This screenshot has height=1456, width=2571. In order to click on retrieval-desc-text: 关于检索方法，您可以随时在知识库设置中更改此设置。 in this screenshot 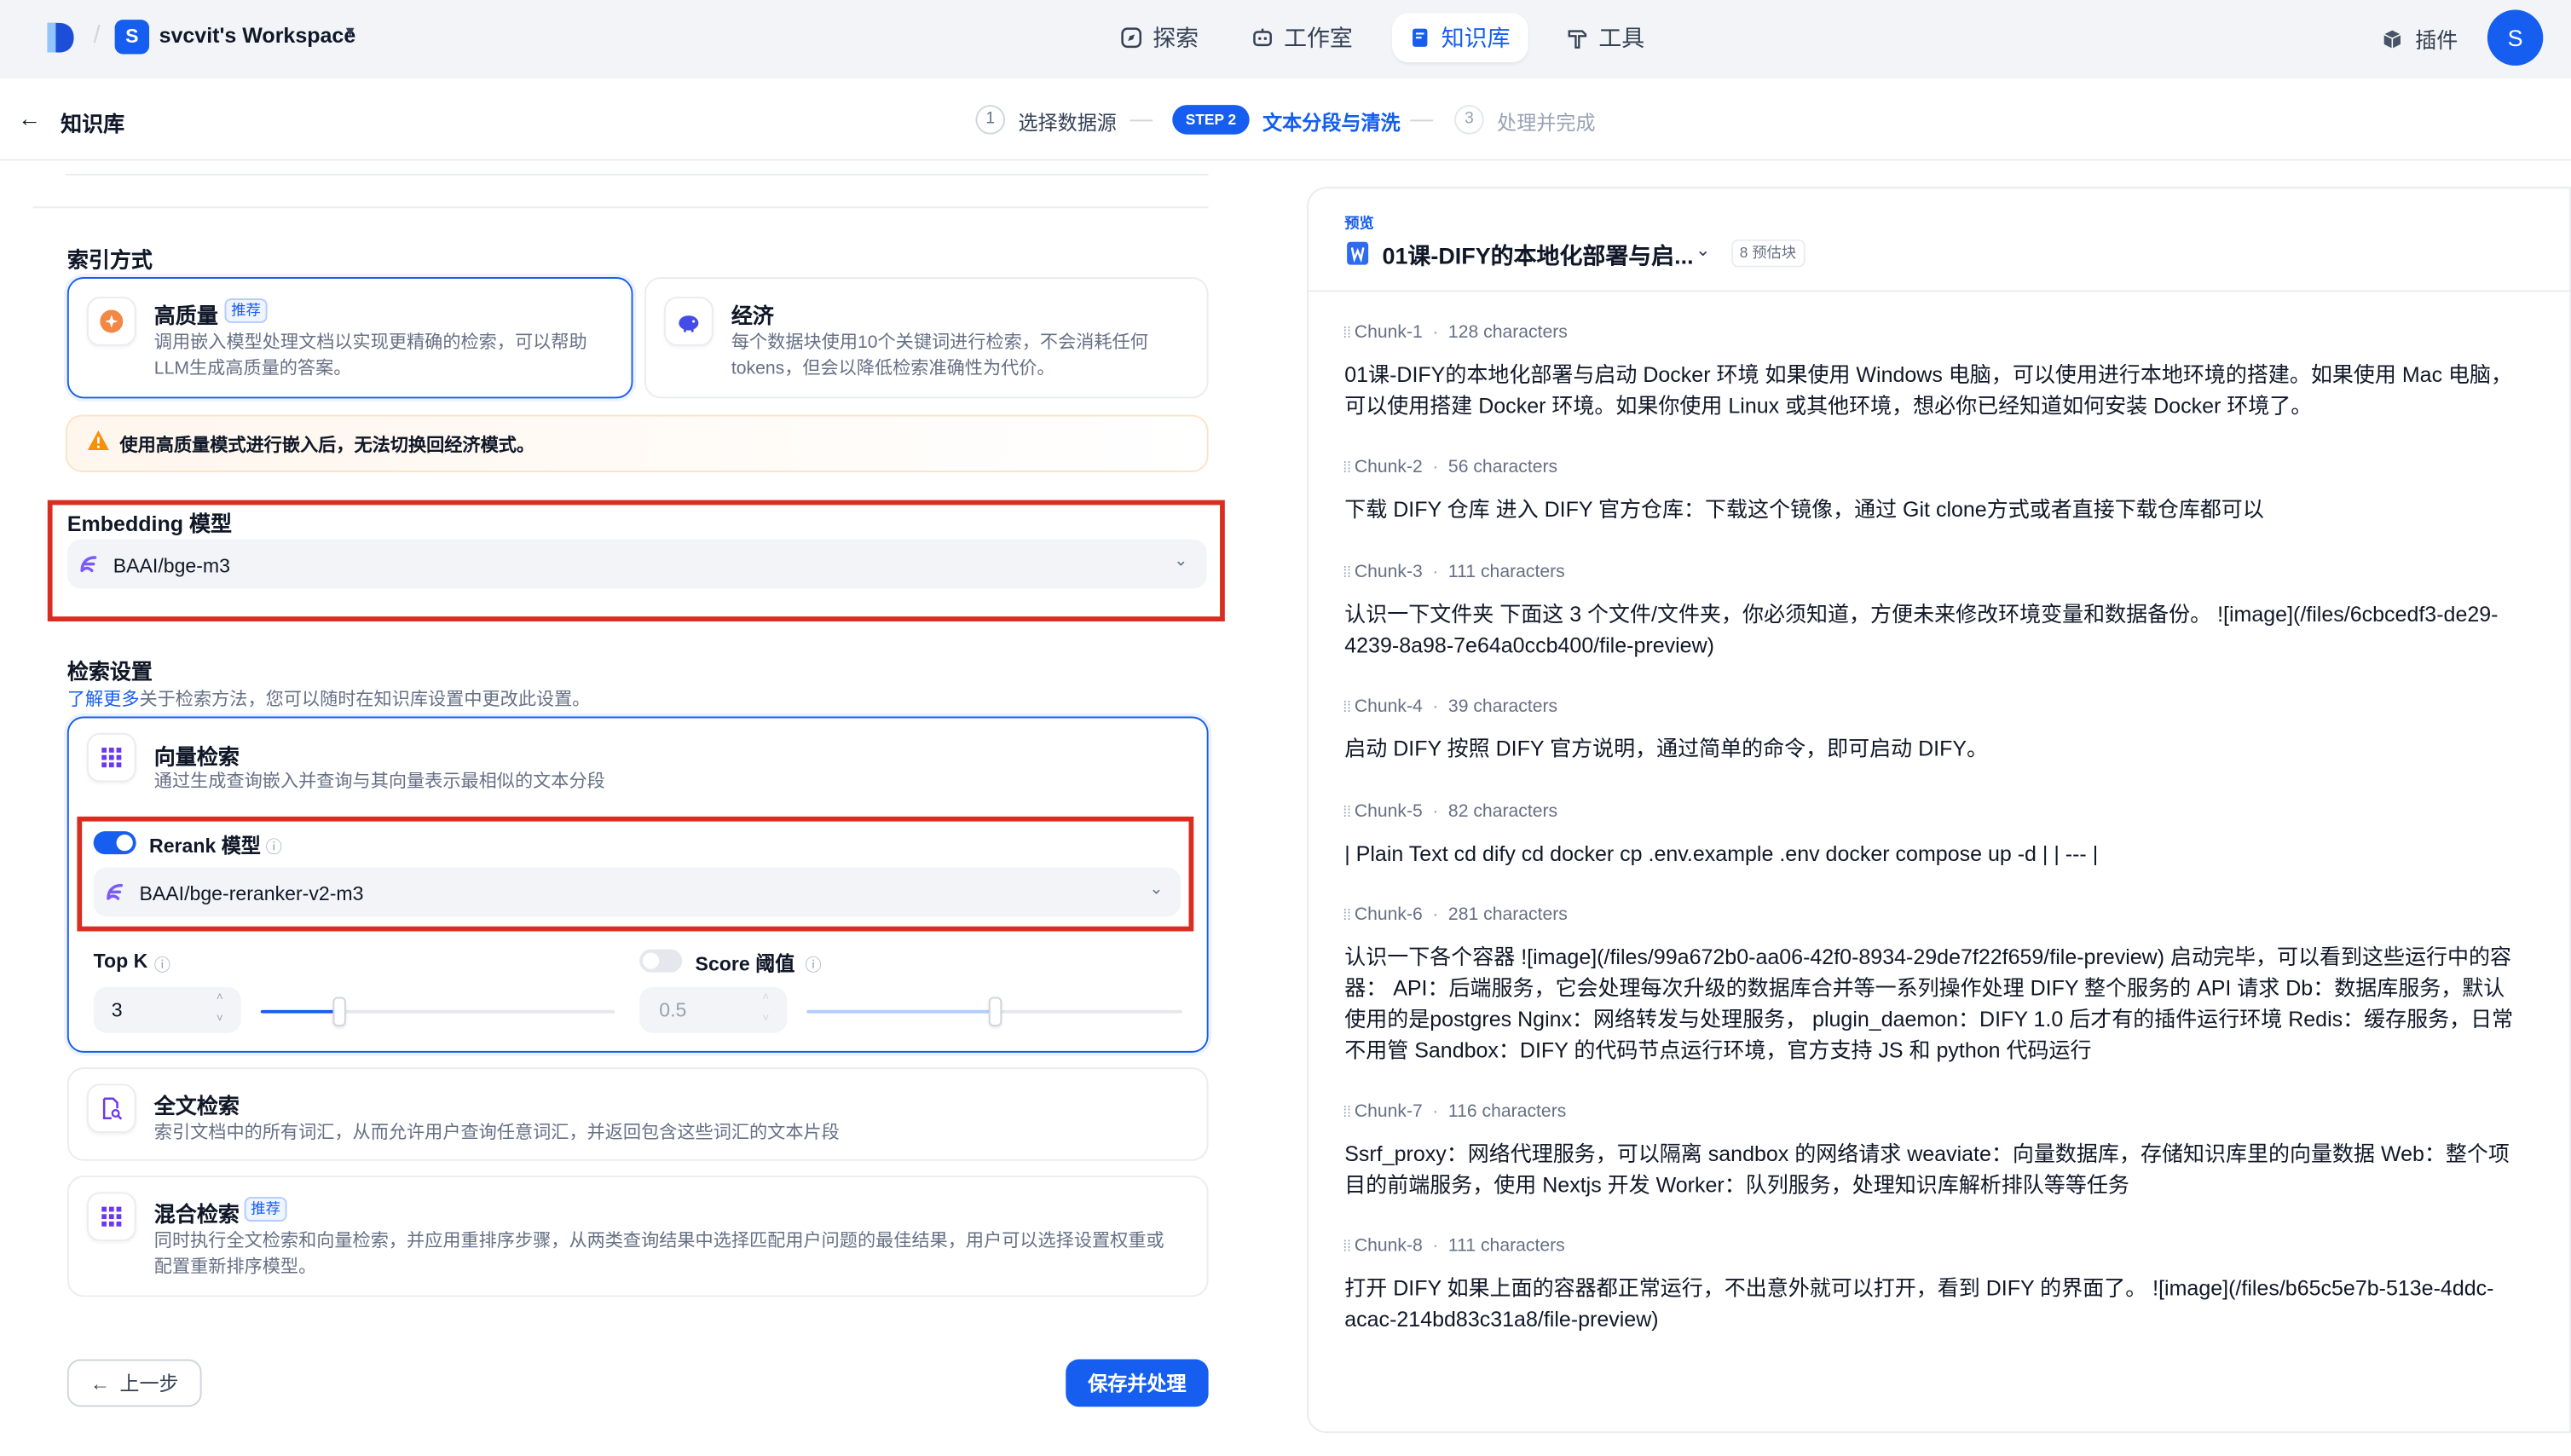, I will do `click(365, 700)`.